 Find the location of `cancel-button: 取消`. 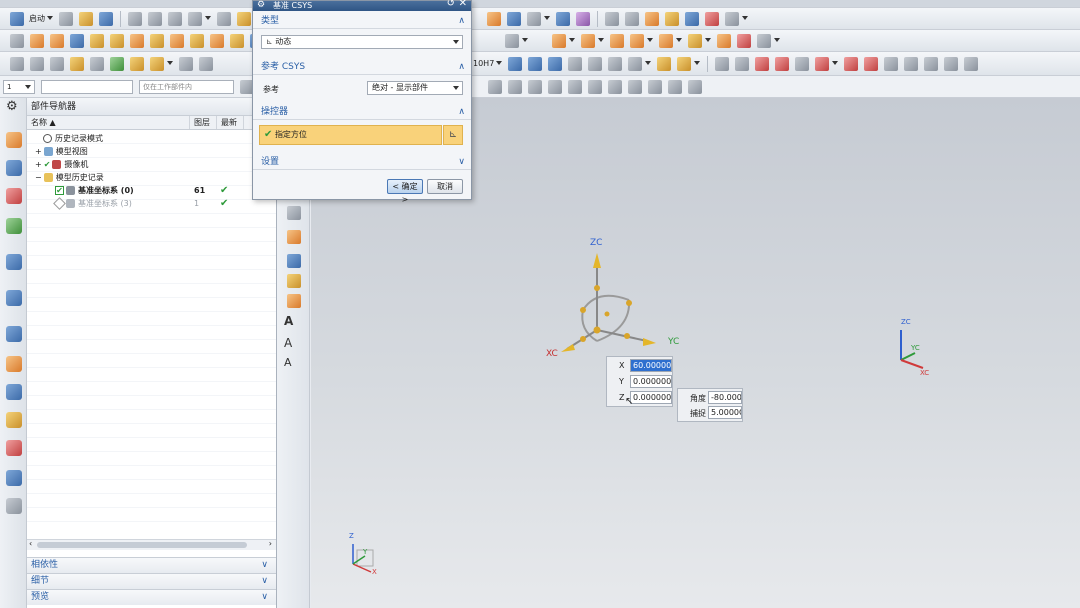

cancel-button: 取消 is located at coordinates (445, 186).